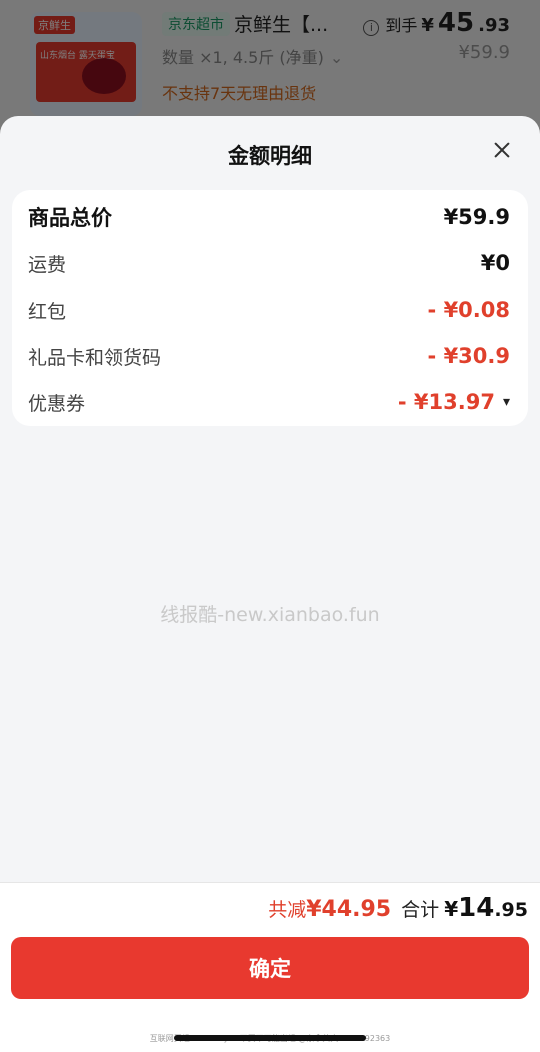 The height and width of the screenshot is (1052, 540). What do you see at coordinates (502, 150) in the screenshot?
I see `close-icon` at bounding box center [502, 150].